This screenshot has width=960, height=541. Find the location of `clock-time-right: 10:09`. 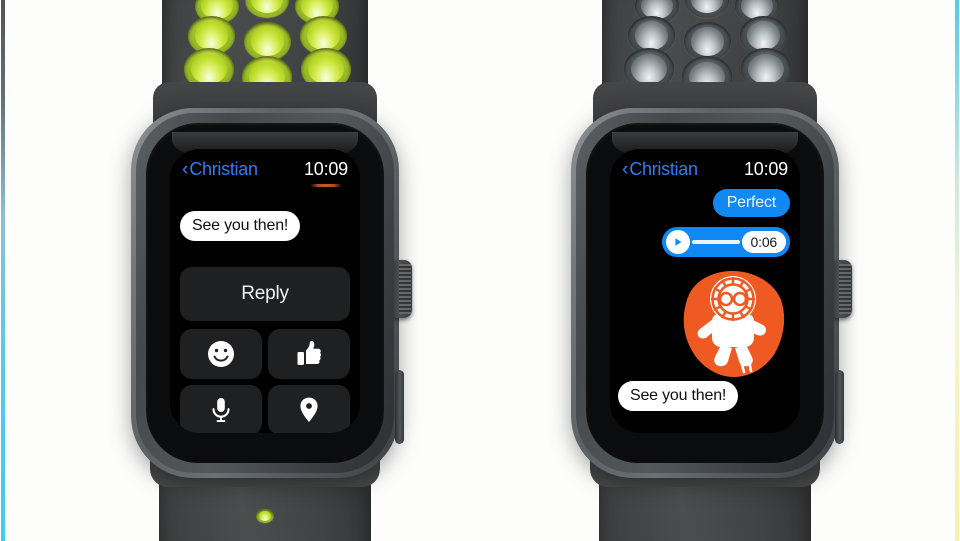

clock-time-right: 10:09 is located at coordinates (765, 168).